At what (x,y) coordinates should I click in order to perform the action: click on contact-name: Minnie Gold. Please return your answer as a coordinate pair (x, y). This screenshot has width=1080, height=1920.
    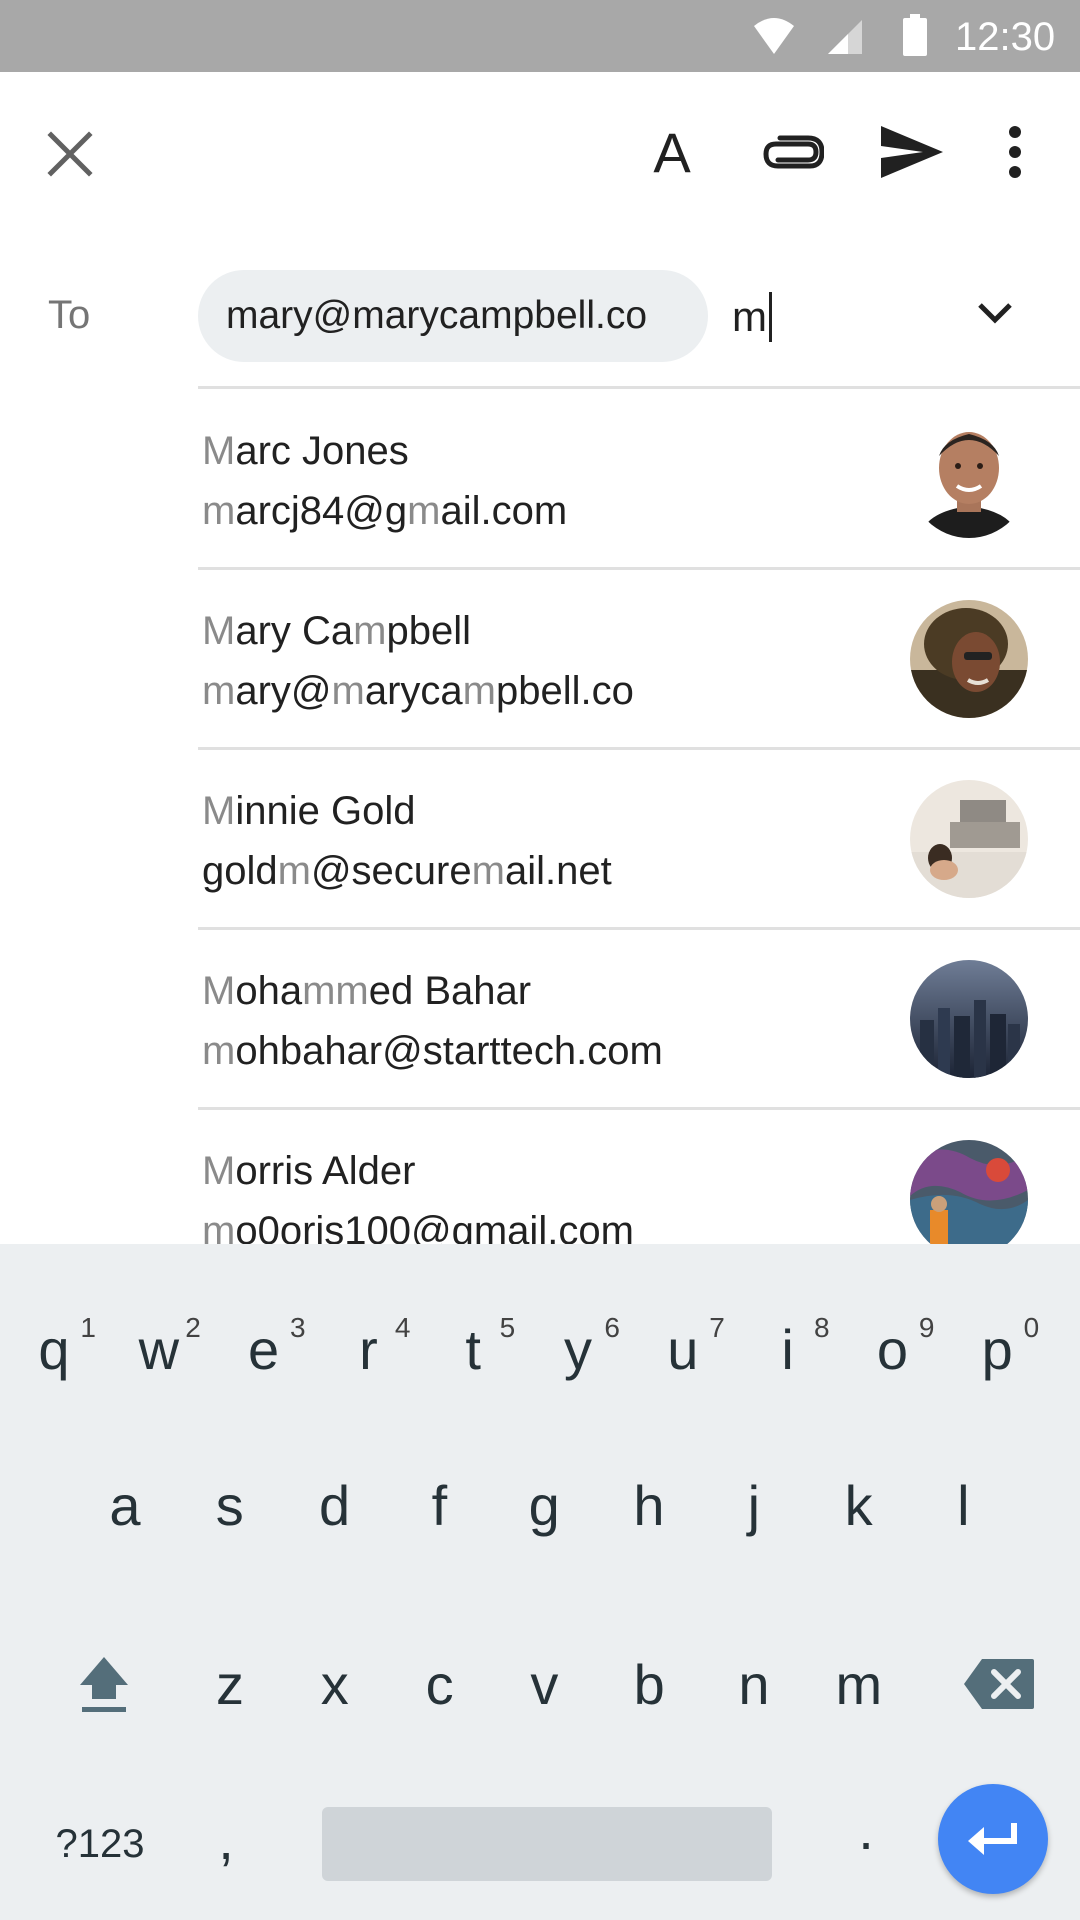
    Looking at the image, I should click on (309, 811).